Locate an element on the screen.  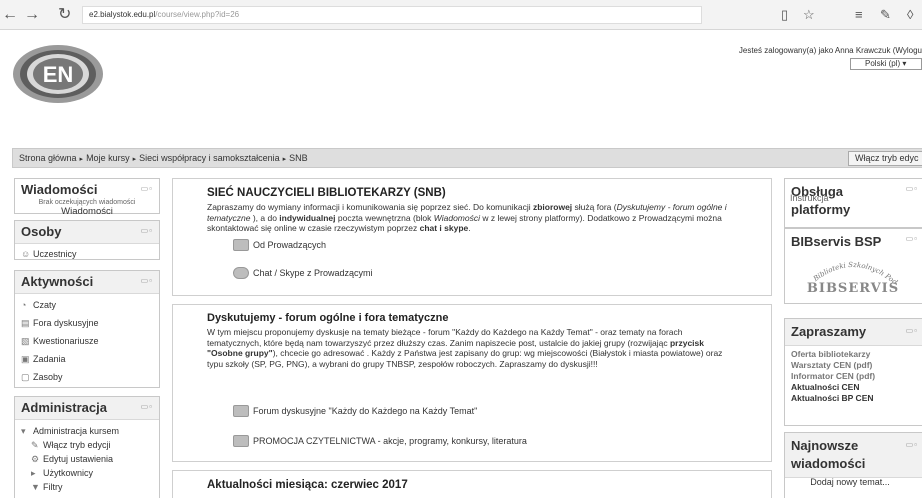
language-select: Polski (pl) ▾ is located at coordinates (886, 64).